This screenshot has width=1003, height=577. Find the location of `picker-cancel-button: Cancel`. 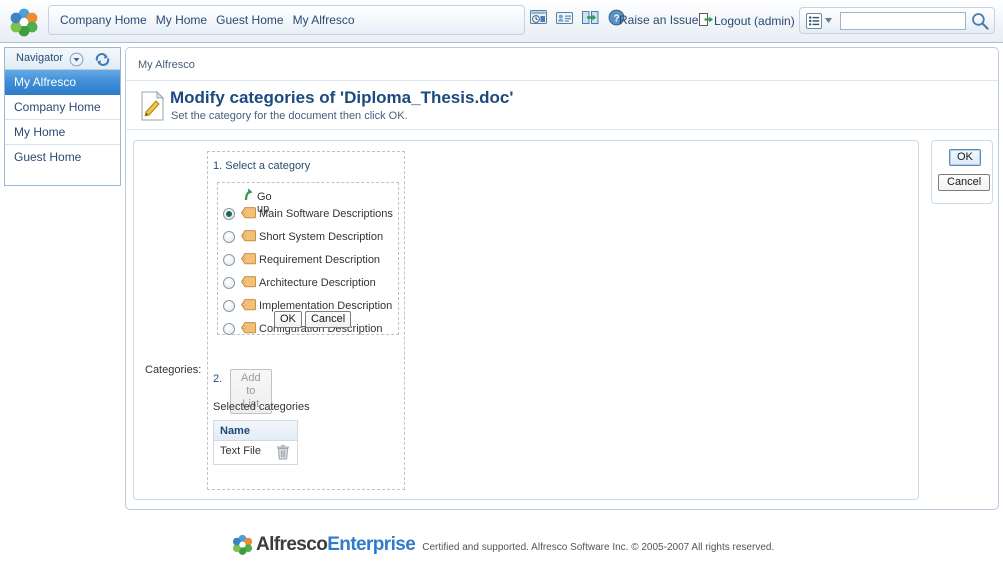

picker-cancel-button: Cancel is located at coordinates (328, 319).